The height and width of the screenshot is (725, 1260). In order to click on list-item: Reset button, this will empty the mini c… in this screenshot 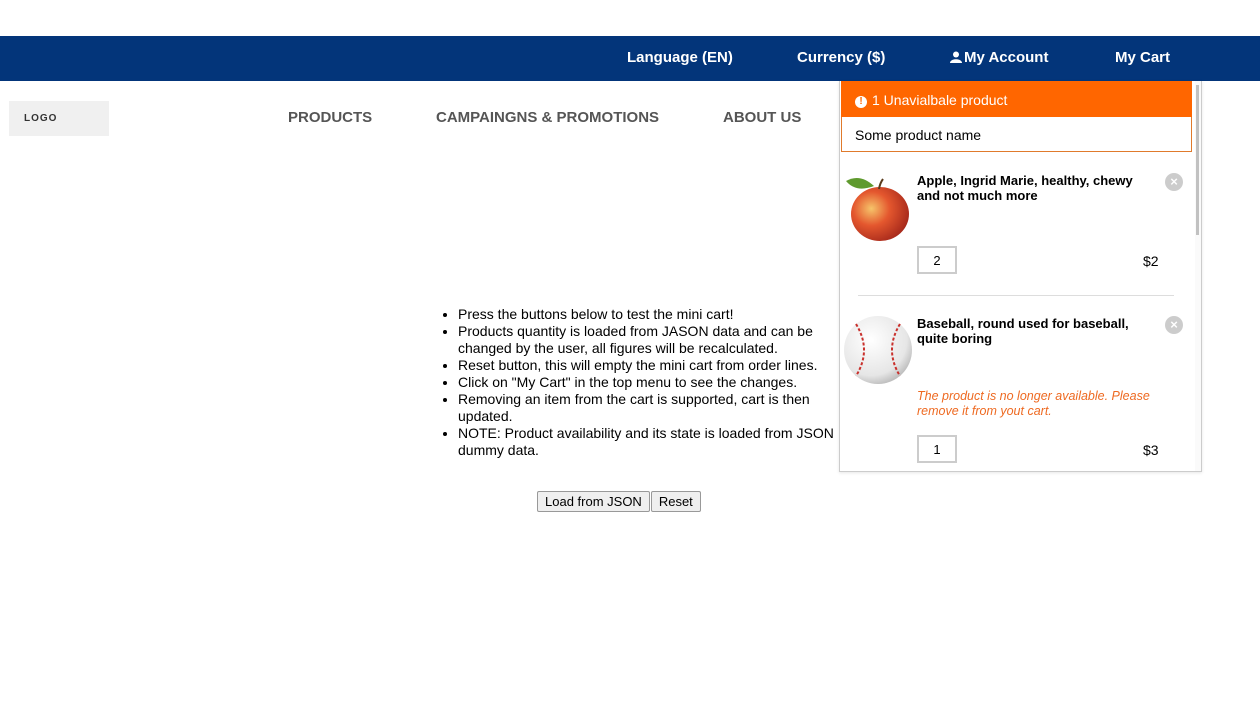, I will do `click(658, 365)`.